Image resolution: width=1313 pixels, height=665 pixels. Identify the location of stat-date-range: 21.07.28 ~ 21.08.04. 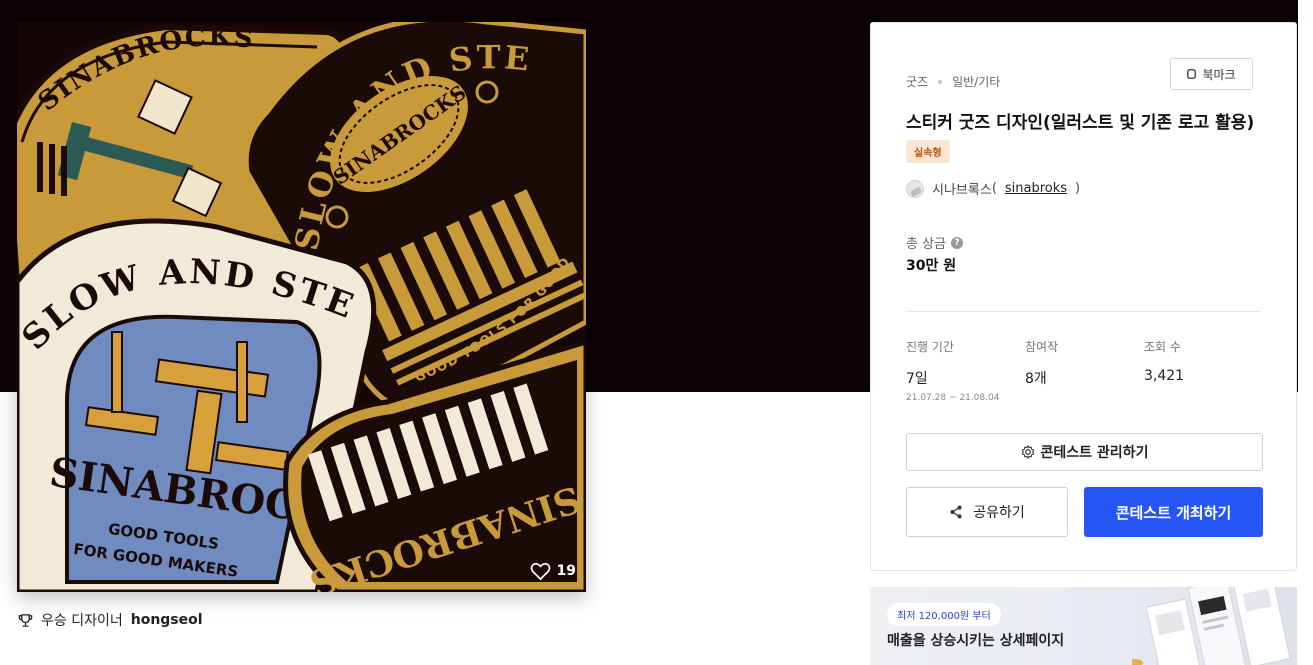
(953, 398).